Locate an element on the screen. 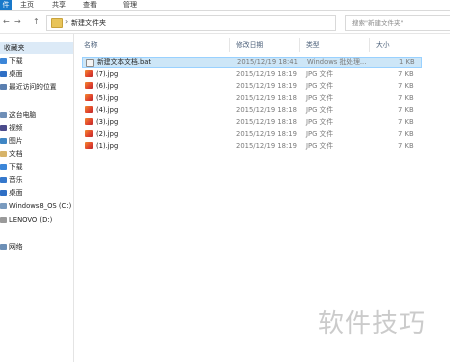  column-header-size: 大小 is located at coordinates (383, 45).